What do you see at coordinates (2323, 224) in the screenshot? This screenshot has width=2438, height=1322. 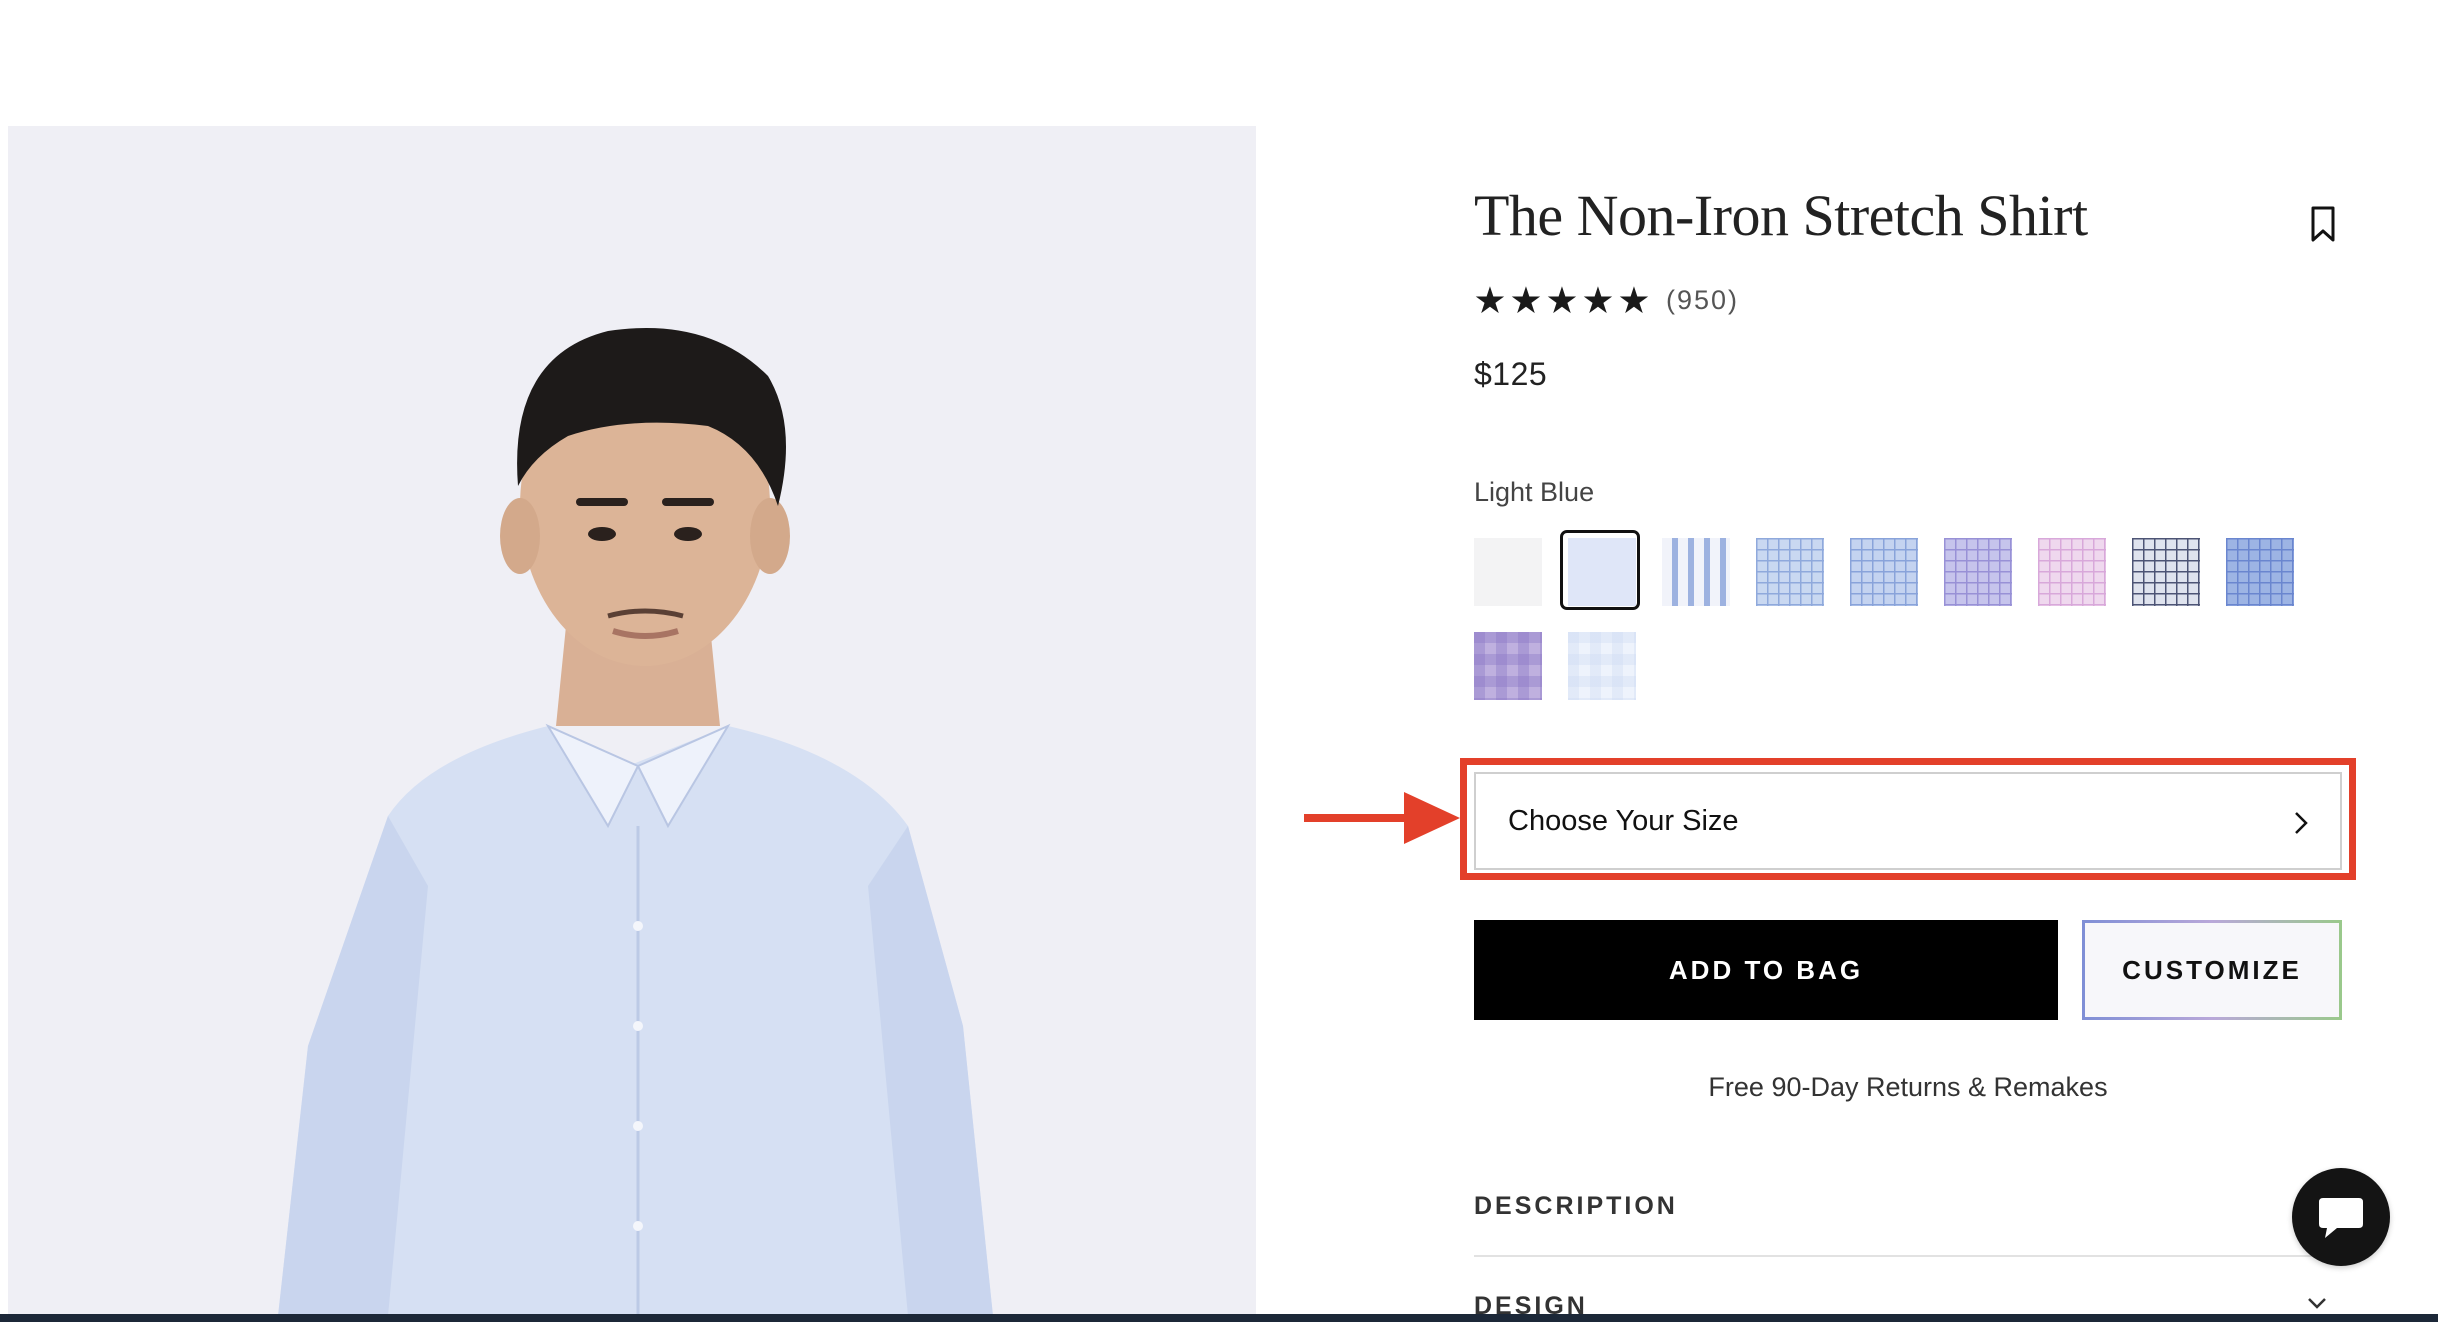 I see `bookmark-icon` at bounding box center [2323, 224].